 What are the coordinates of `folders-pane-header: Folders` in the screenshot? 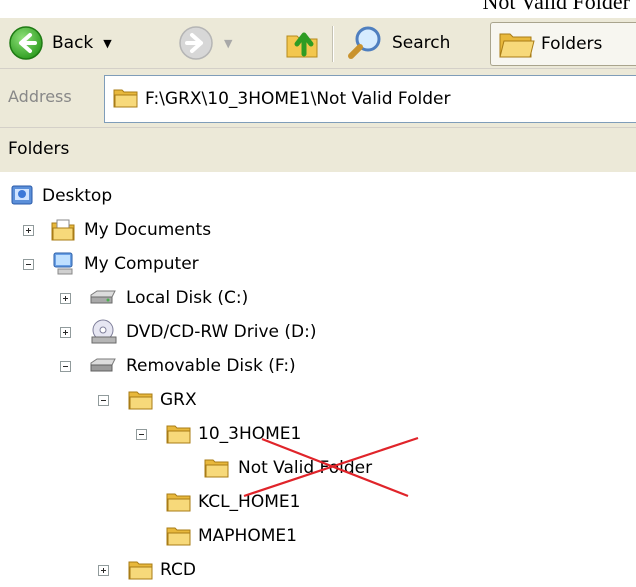 It's located at (318, 150).